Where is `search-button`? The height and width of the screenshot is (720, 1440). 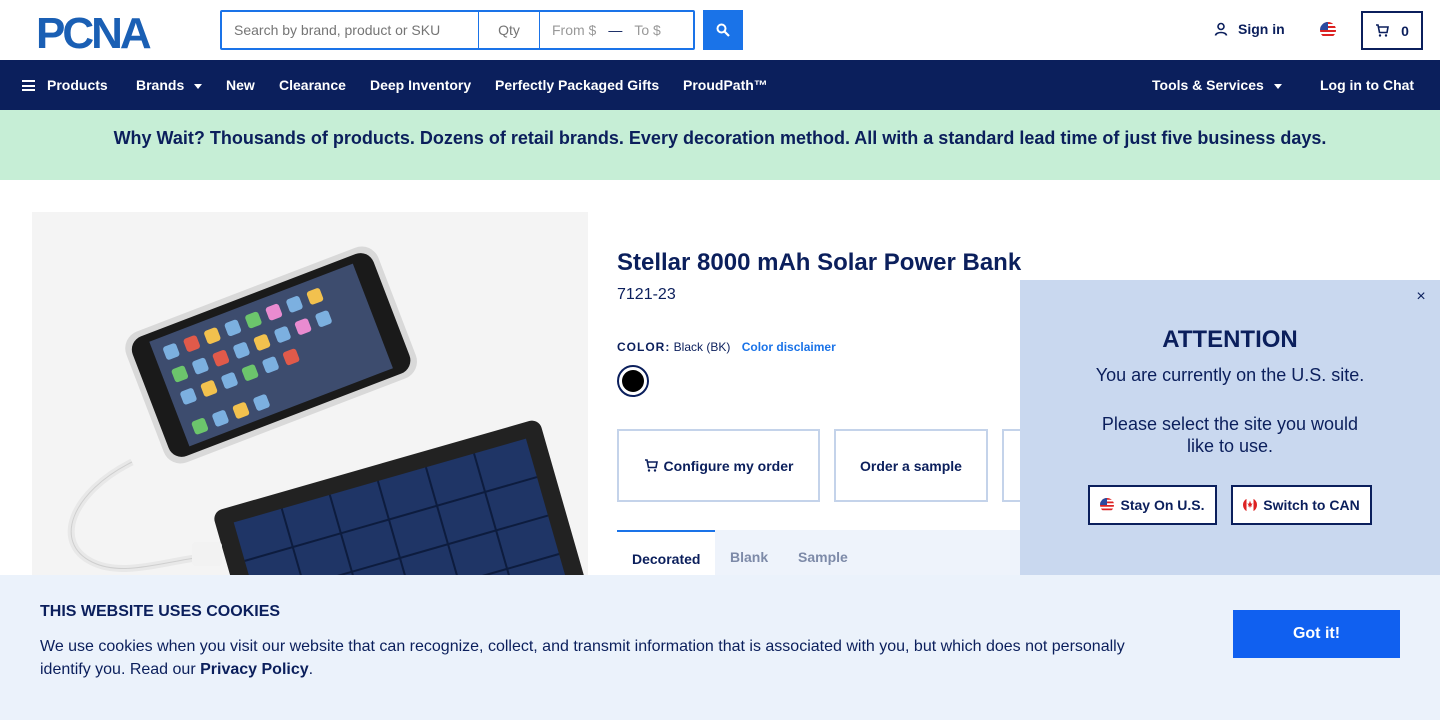
search-button is located at coordinates (723, 30).